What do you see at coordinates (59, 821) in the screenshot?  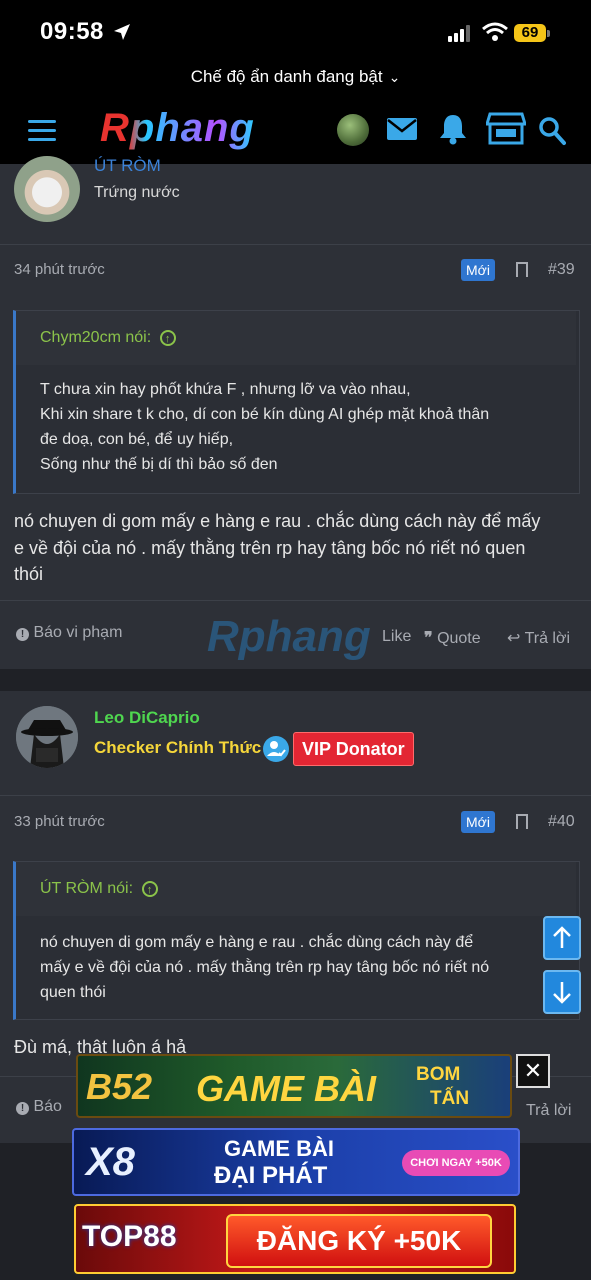 I see `post-2-time: 33 phút trước` at bounding box center [59, 821].